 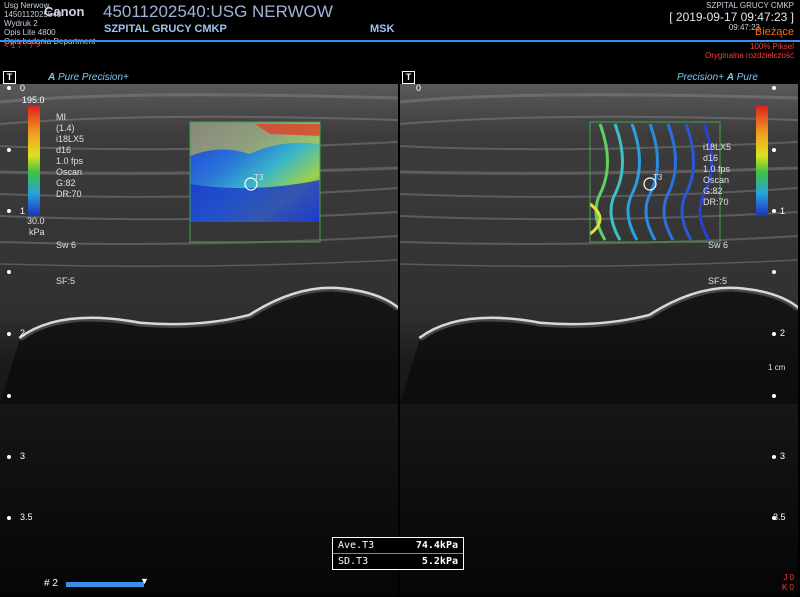 What do you see at coordinates (66, 281) in the screenshot?
I see `sf-value-left: SF:5` at bounding box center [66, 281].